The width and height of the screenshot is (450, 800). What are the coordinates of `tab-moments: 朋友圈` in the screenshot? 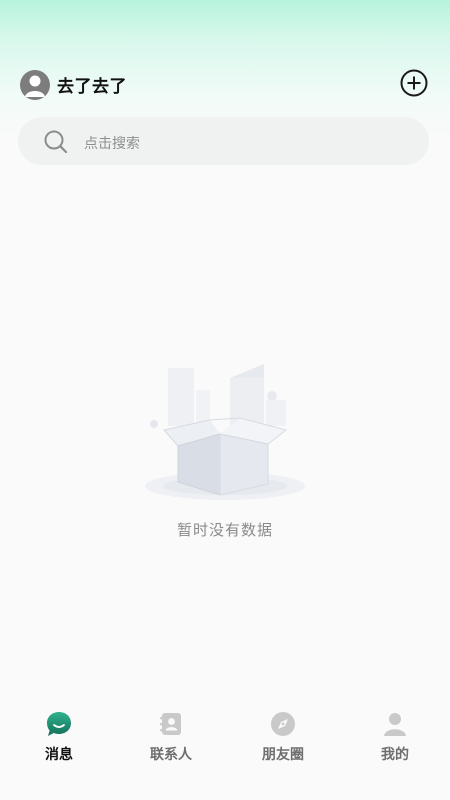 It's located at (283, 737).